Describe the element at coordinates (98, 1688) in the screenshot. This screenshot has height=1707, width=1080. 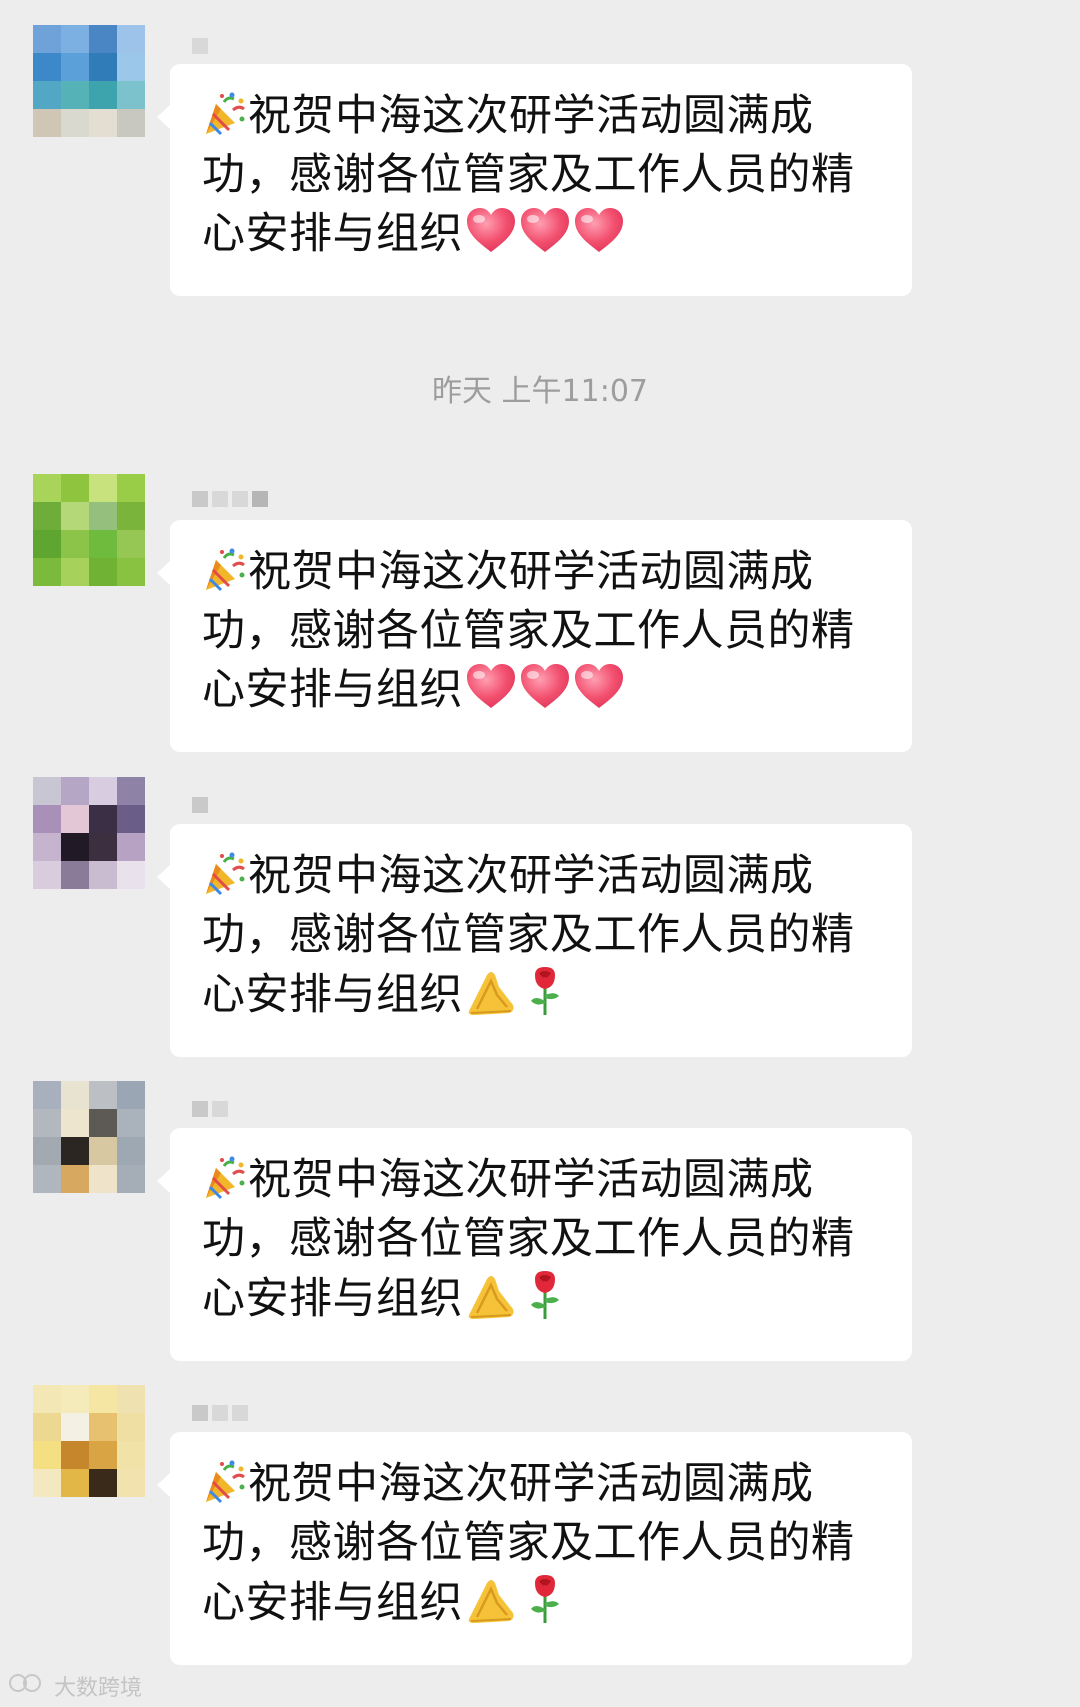
I see `watermark-text: 大数跨境` at that location.